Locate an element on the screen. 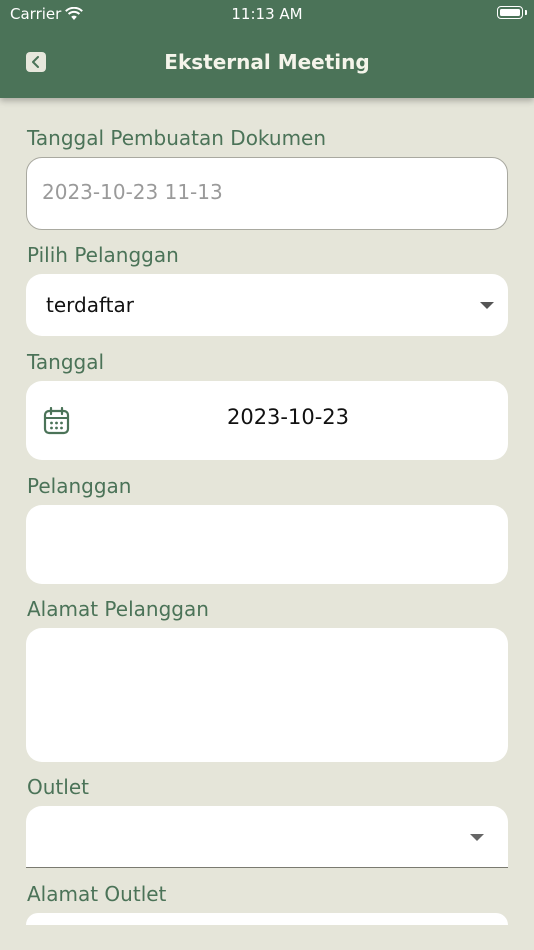 The image size is (534, 950). app-header: Carrier 11:13 AM Eksternal Meeting is located at coordinates (267, 49).